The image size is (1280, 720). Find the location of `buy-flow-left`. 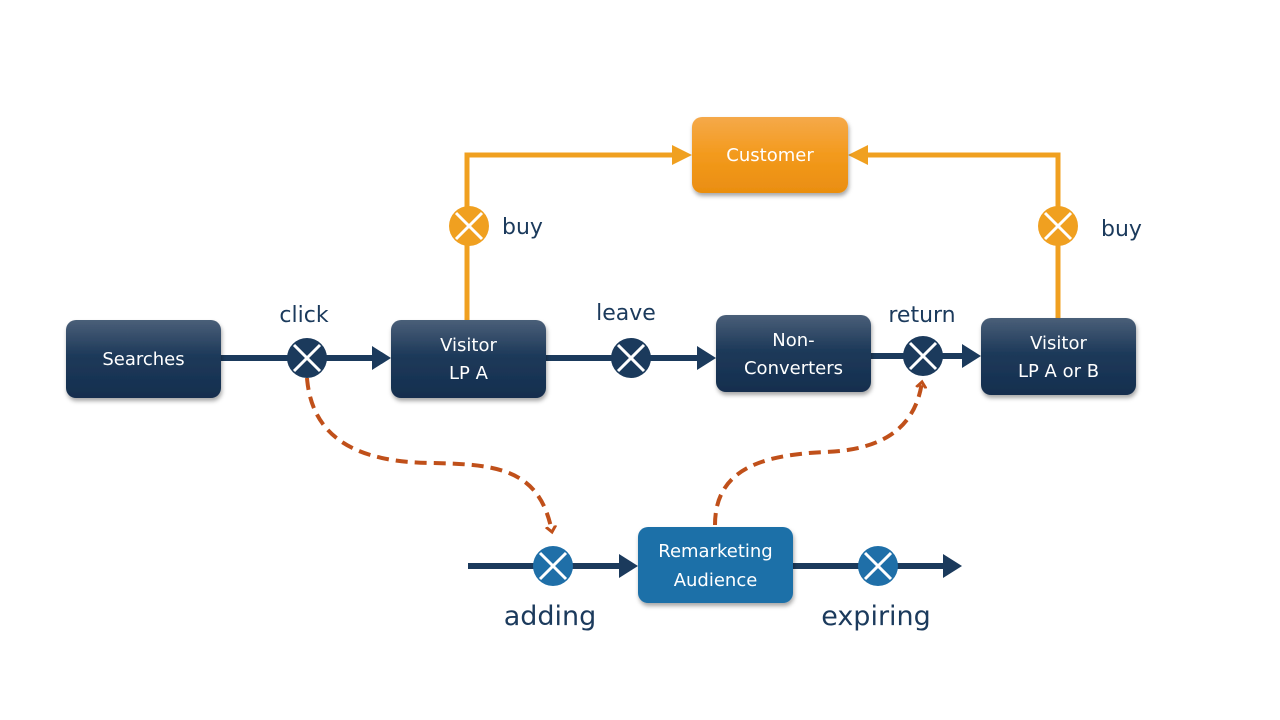

buy-flow-left is located at coordinates (578, 232).